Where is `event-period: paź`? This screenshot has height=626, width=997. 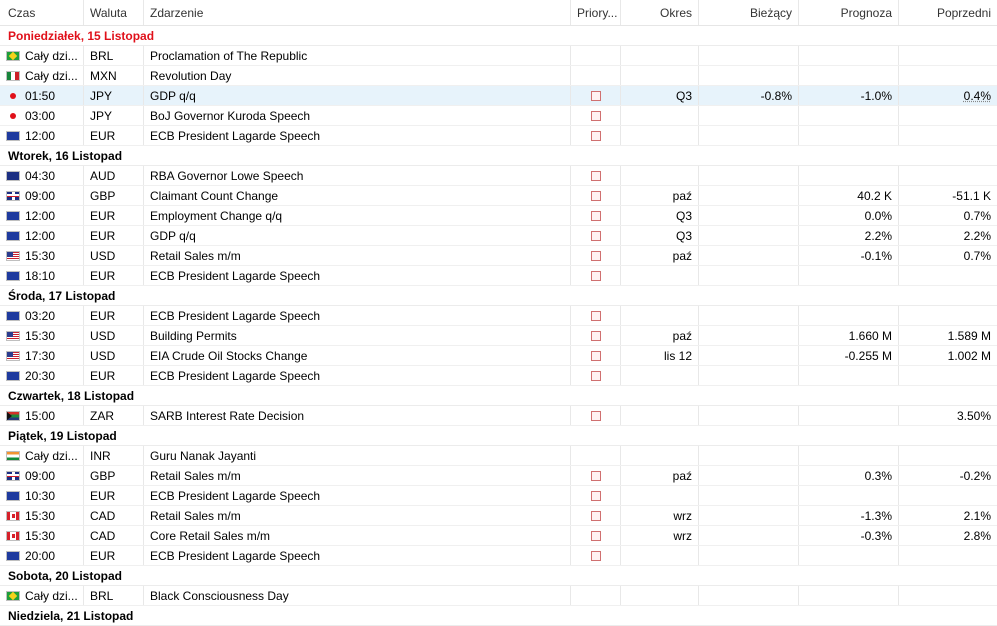 event-period: paź is located at coordinates (659, 475).